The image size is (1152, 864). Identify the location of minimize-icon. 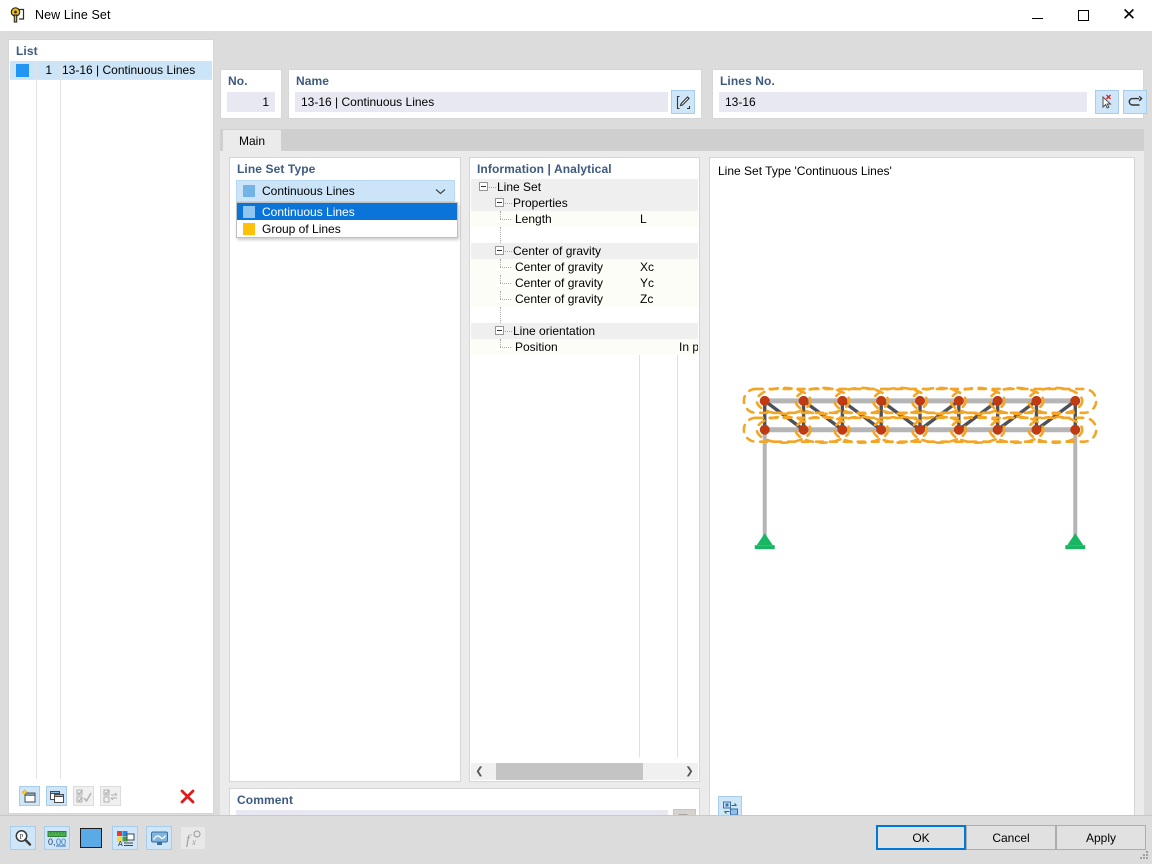
(1037, 15).